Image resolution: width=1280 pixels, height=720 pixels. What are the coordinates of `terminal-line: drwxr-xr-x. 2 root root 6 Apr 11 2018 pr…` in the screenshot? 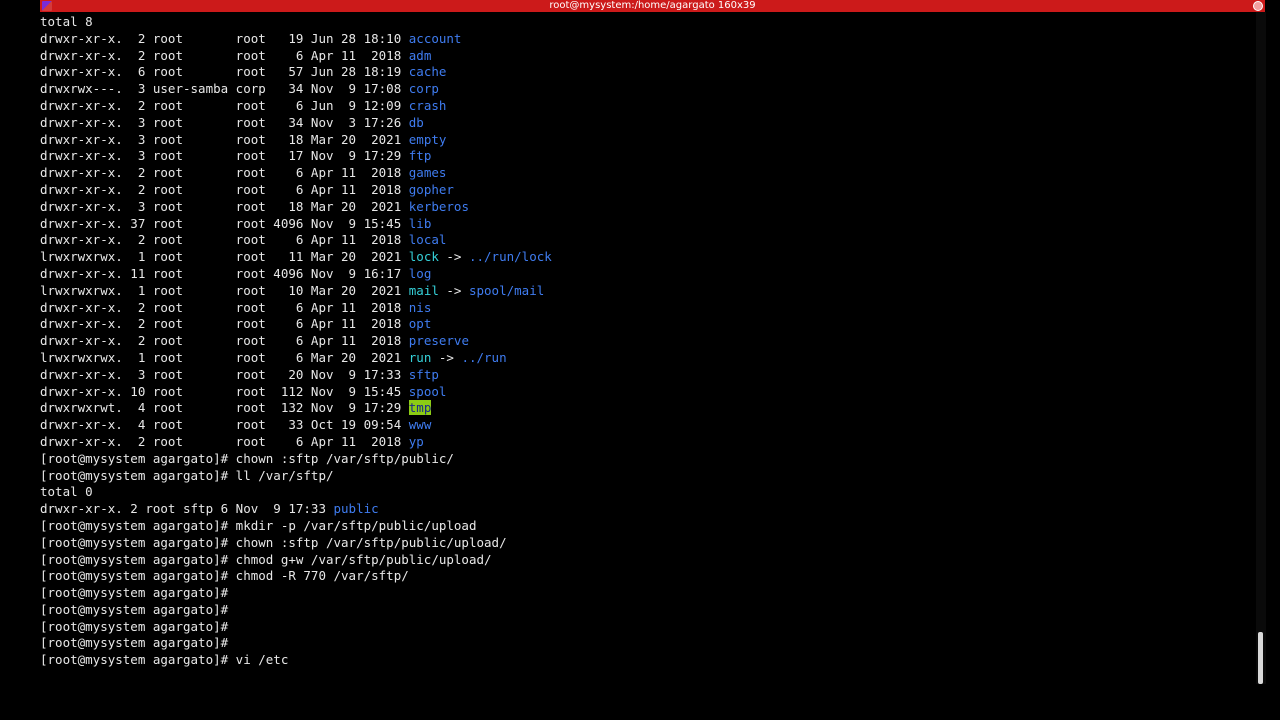 It's located at (645, 341).